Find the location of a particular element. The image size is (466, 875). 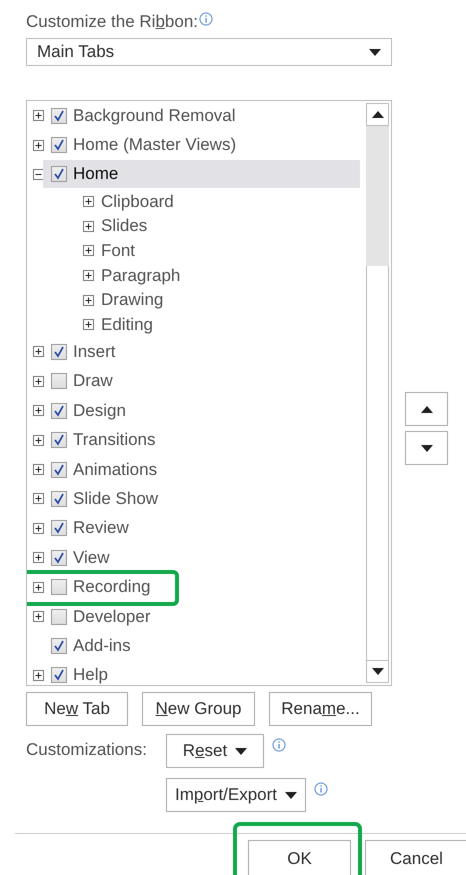

tabs-dropdown: Main Tabs is located at coordinates (209, 52).